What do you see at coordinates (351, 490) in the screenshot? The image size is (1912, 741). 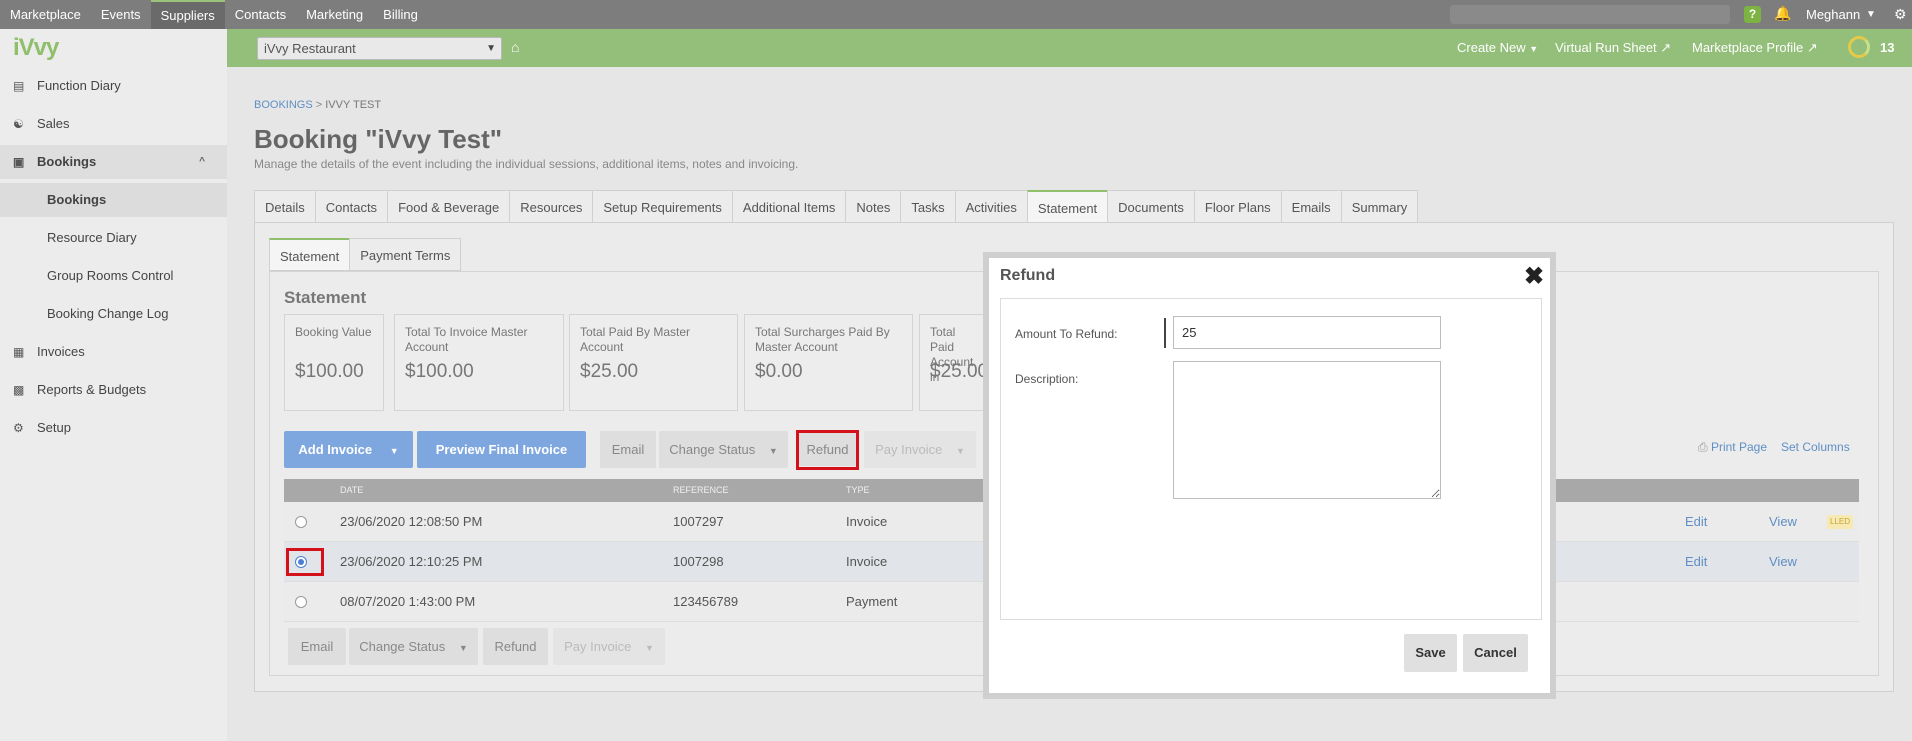 I see `column-header-date: DATE` at bounding box center [351, 490].